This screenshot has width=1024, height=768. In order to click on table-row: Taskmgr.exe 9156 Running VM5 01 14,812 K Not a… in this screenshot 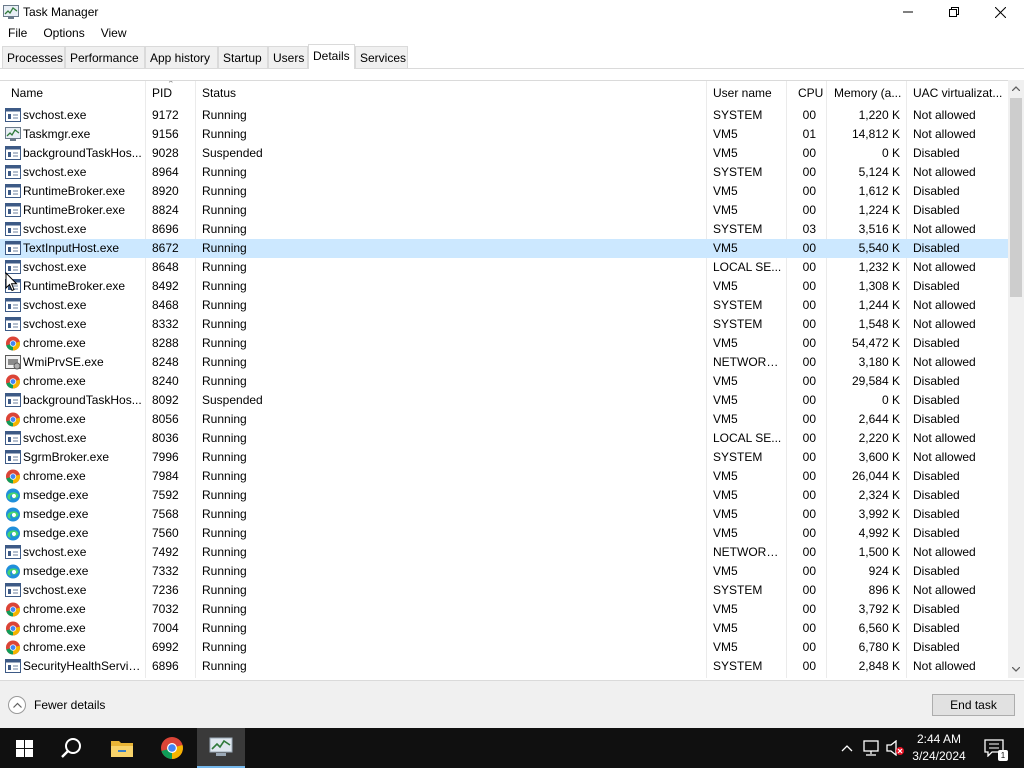, I will do `click(504, 134)`.